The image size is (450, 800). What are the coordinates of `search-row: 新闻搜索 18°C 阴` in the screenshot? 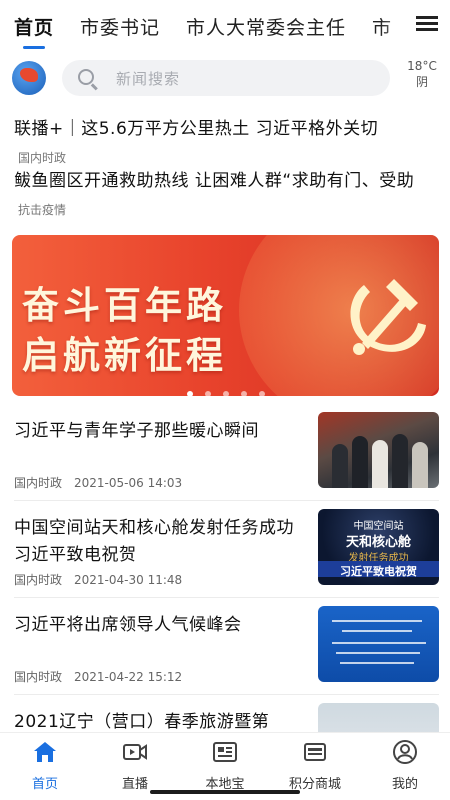 It's located at (225, 78).